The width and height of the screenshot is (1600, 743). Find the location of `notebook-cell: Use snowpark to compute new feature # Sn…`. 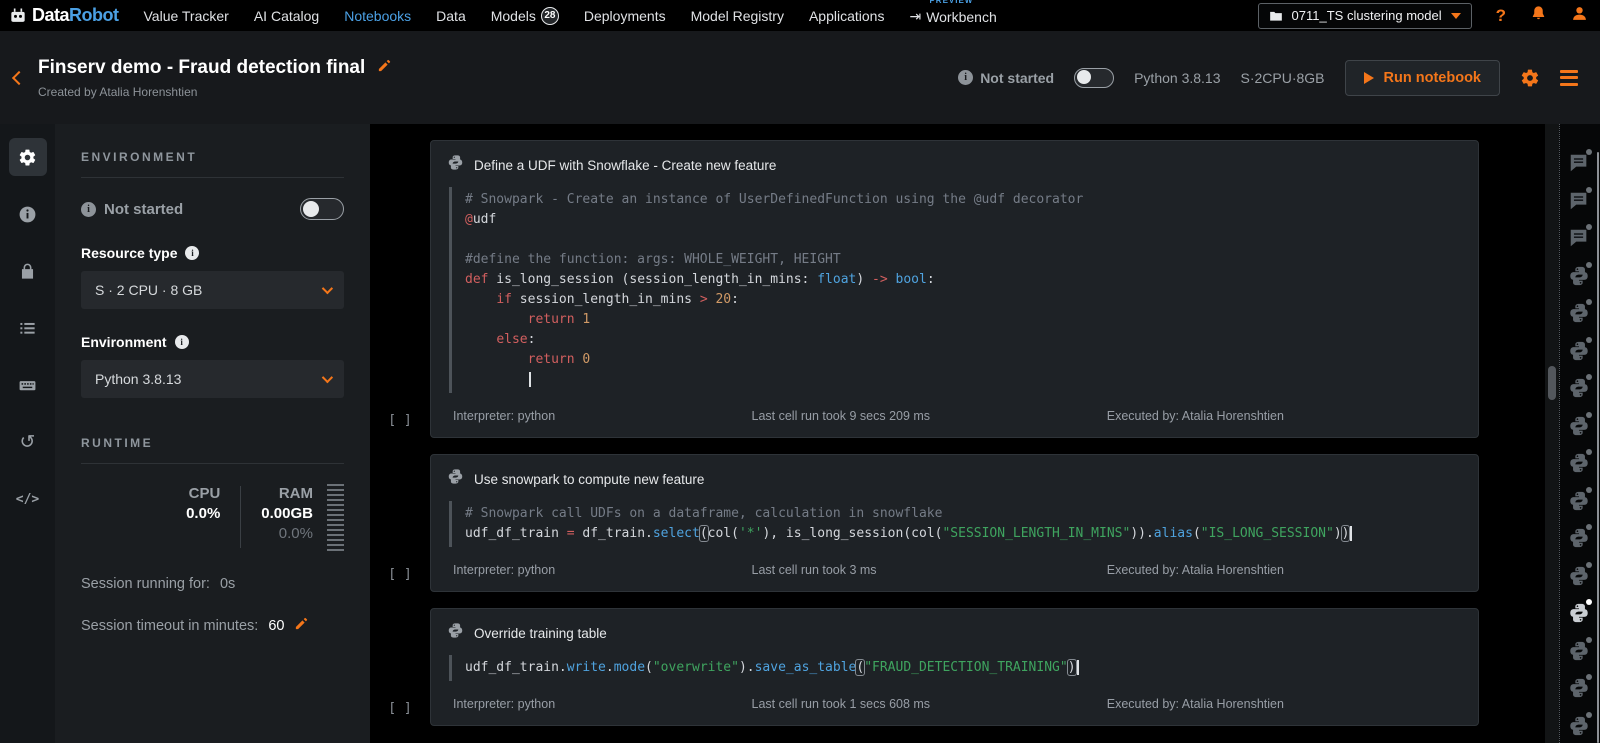

notebook-cell: Use snowpark to compute new feature # Sn… is located at coordinates (954, 523).